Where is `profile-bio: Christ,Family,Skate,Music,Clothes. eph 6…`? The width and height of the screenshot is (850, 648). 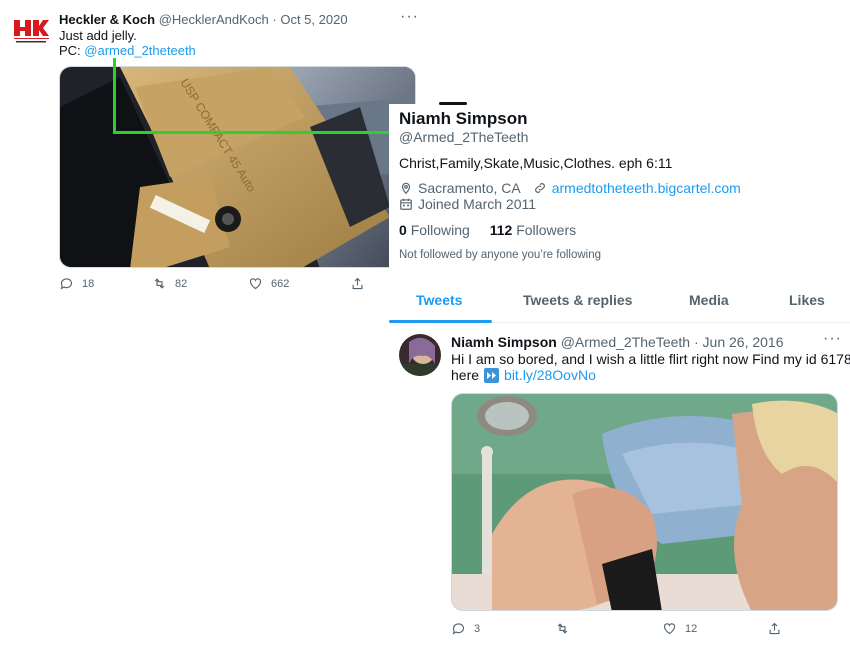
profile-bio: Christ,Family,Skate,Music,Clothes. eph 6… is located at coordinates (536, 163).